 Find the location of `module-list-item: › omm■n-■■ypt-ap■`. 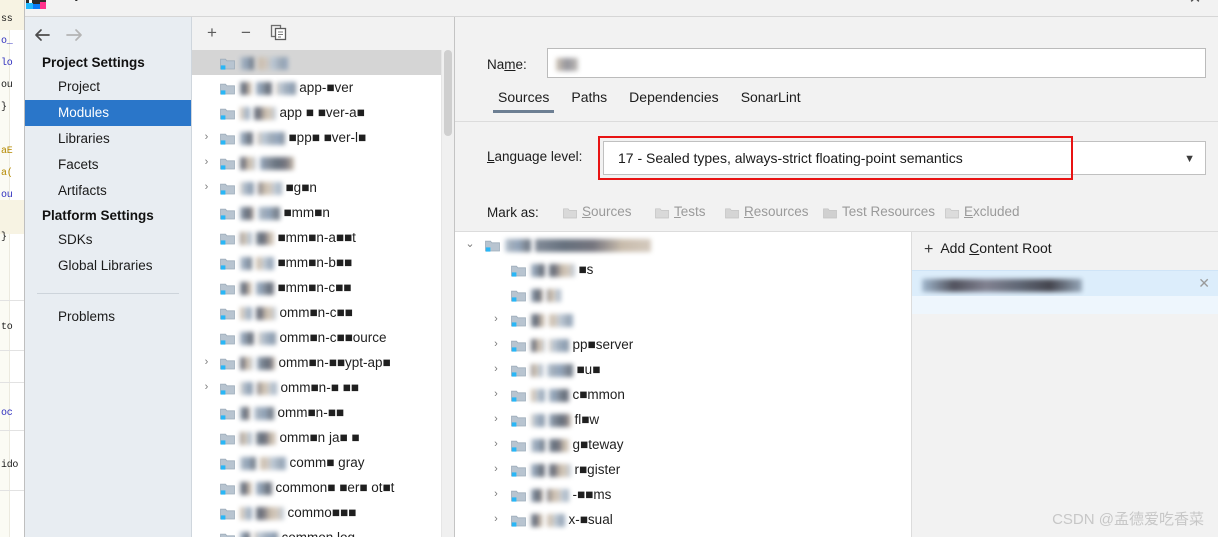

module-list-item: › omm■n-■■ypt-ap■ is located at coordinates (323, 362).